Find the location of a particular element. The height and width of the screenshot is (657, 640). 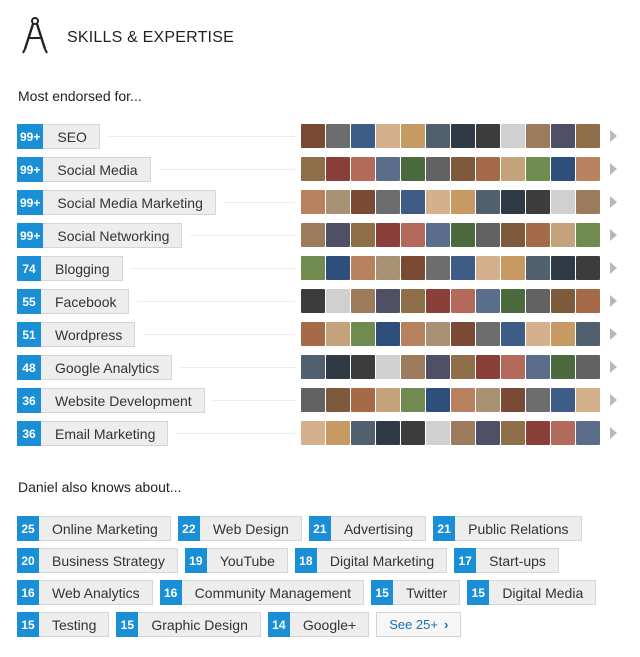

skill-tag: 16 Web Analytics is located at coordinates (85, 592).